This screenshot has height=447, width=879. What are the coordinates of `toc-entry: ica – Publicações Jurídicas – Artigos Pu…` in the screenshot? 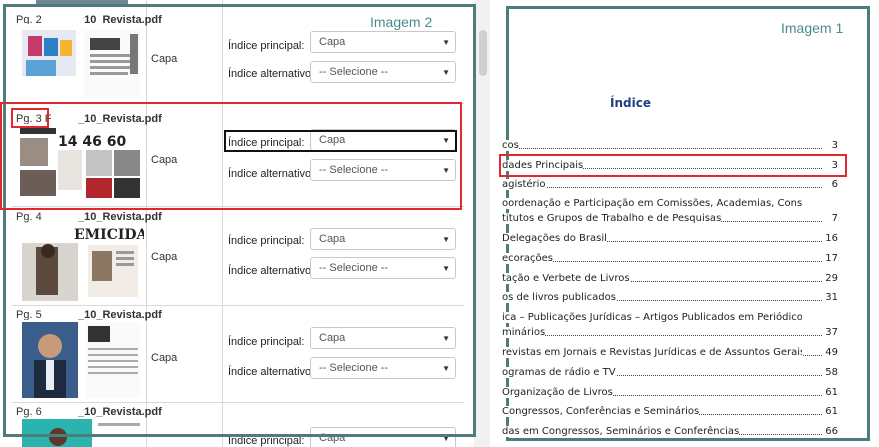 It's located at (652, 317).